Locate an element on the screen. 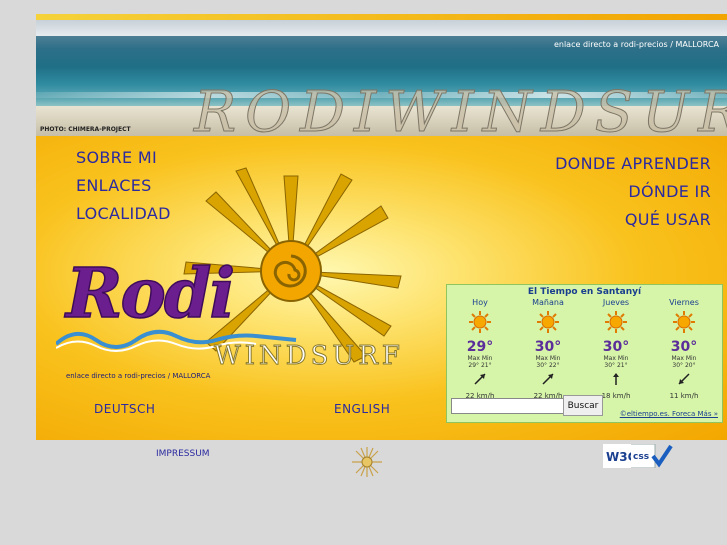  weather-day: Jueves 30° Max Min 30° 21° 18 km/h is located at coordinates (616, 349).